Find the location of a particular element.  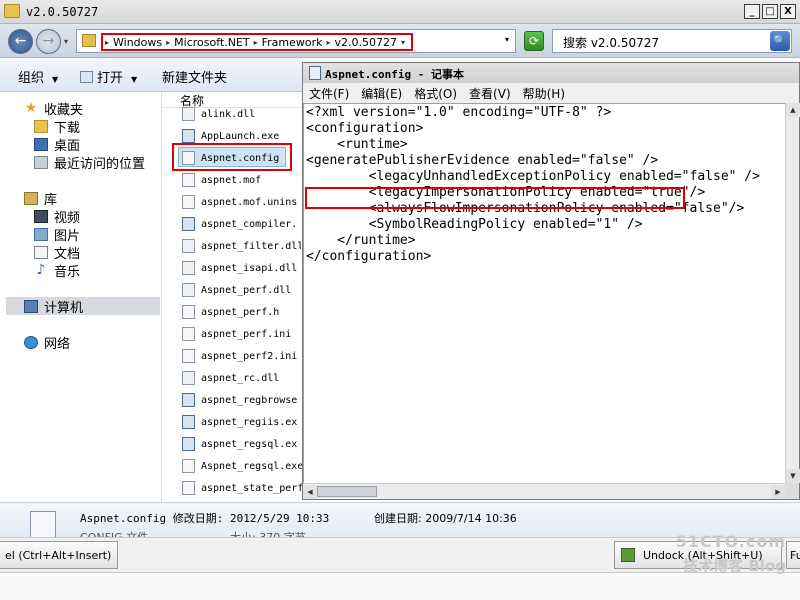

nav-label: 文档 is located at coordinates (67, 254).